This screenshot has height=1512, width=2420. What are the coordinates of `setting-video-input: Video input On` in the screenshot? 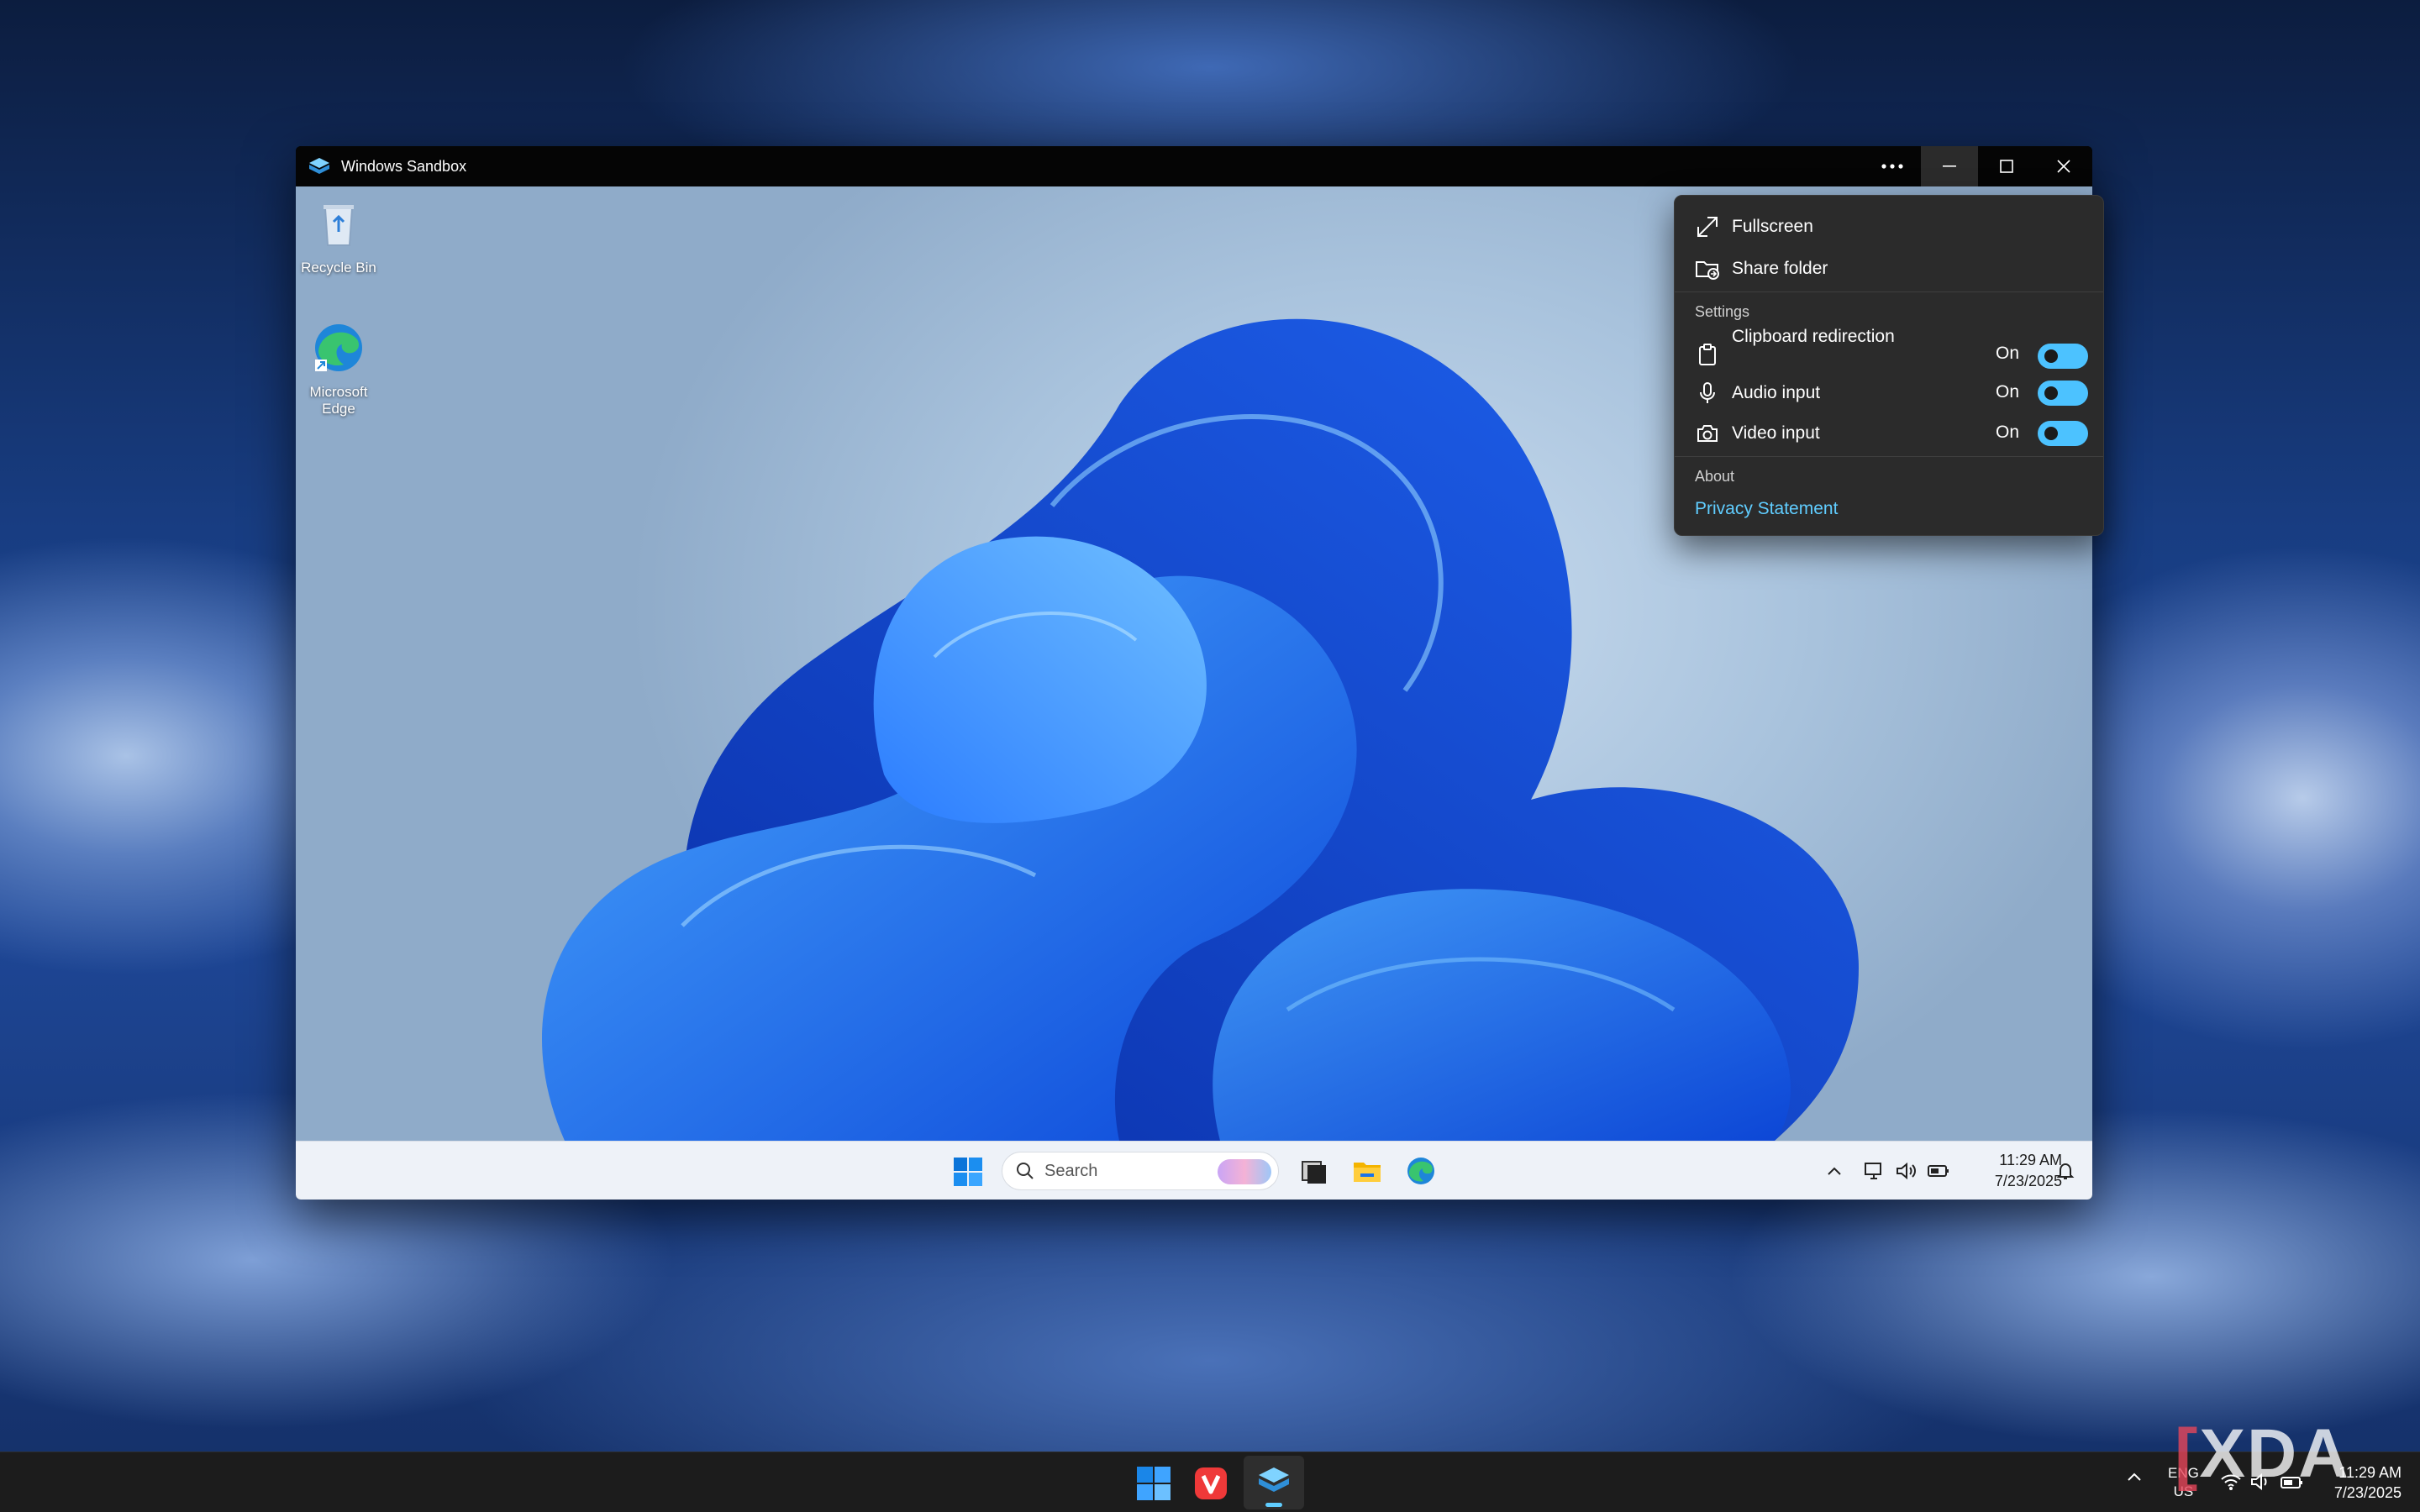 It's located at (1889, 433).